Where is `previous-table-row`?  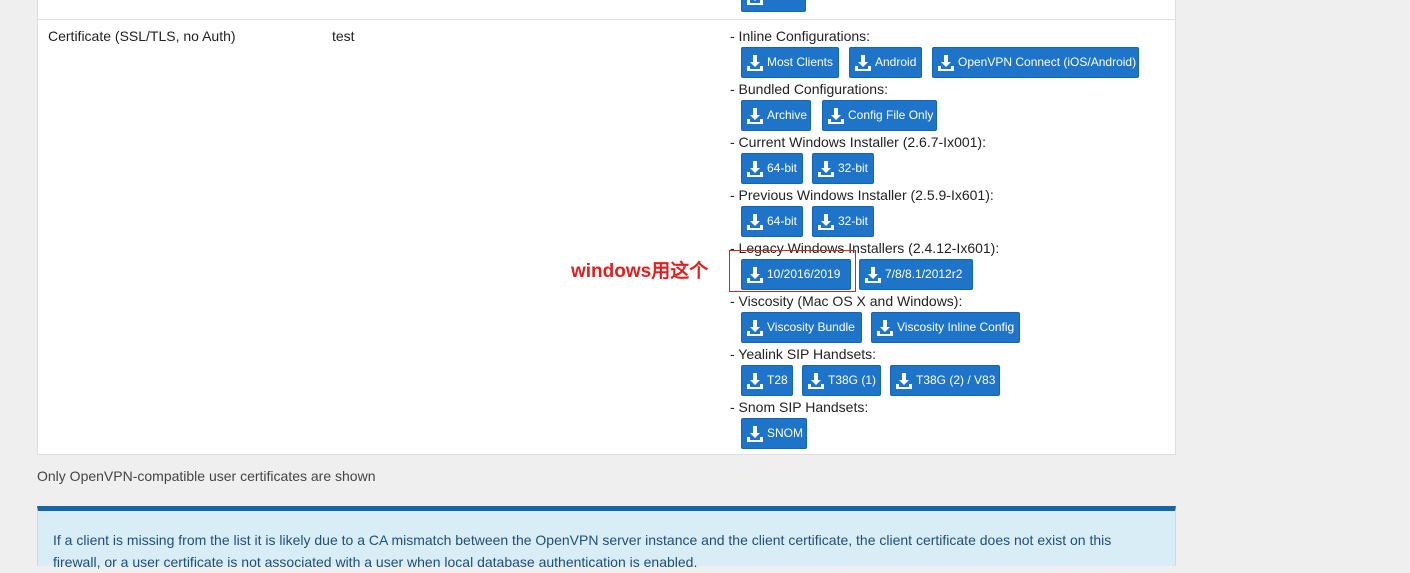 previous-table-row is located at coordinates (606, 10).